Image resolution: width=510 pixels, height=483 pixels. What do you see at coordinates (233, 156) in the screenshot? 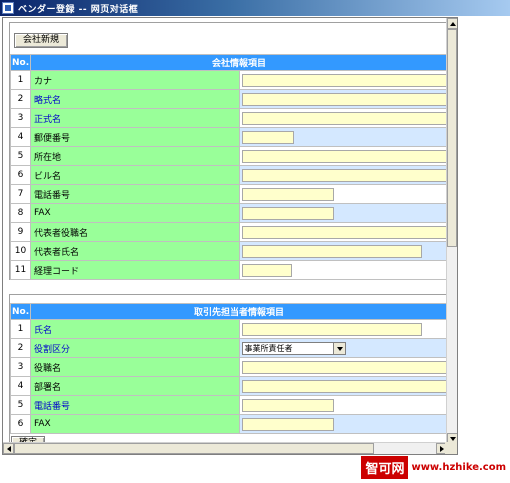
I see `company-row-address: 5 所在地` at bounding box center [233, 156].